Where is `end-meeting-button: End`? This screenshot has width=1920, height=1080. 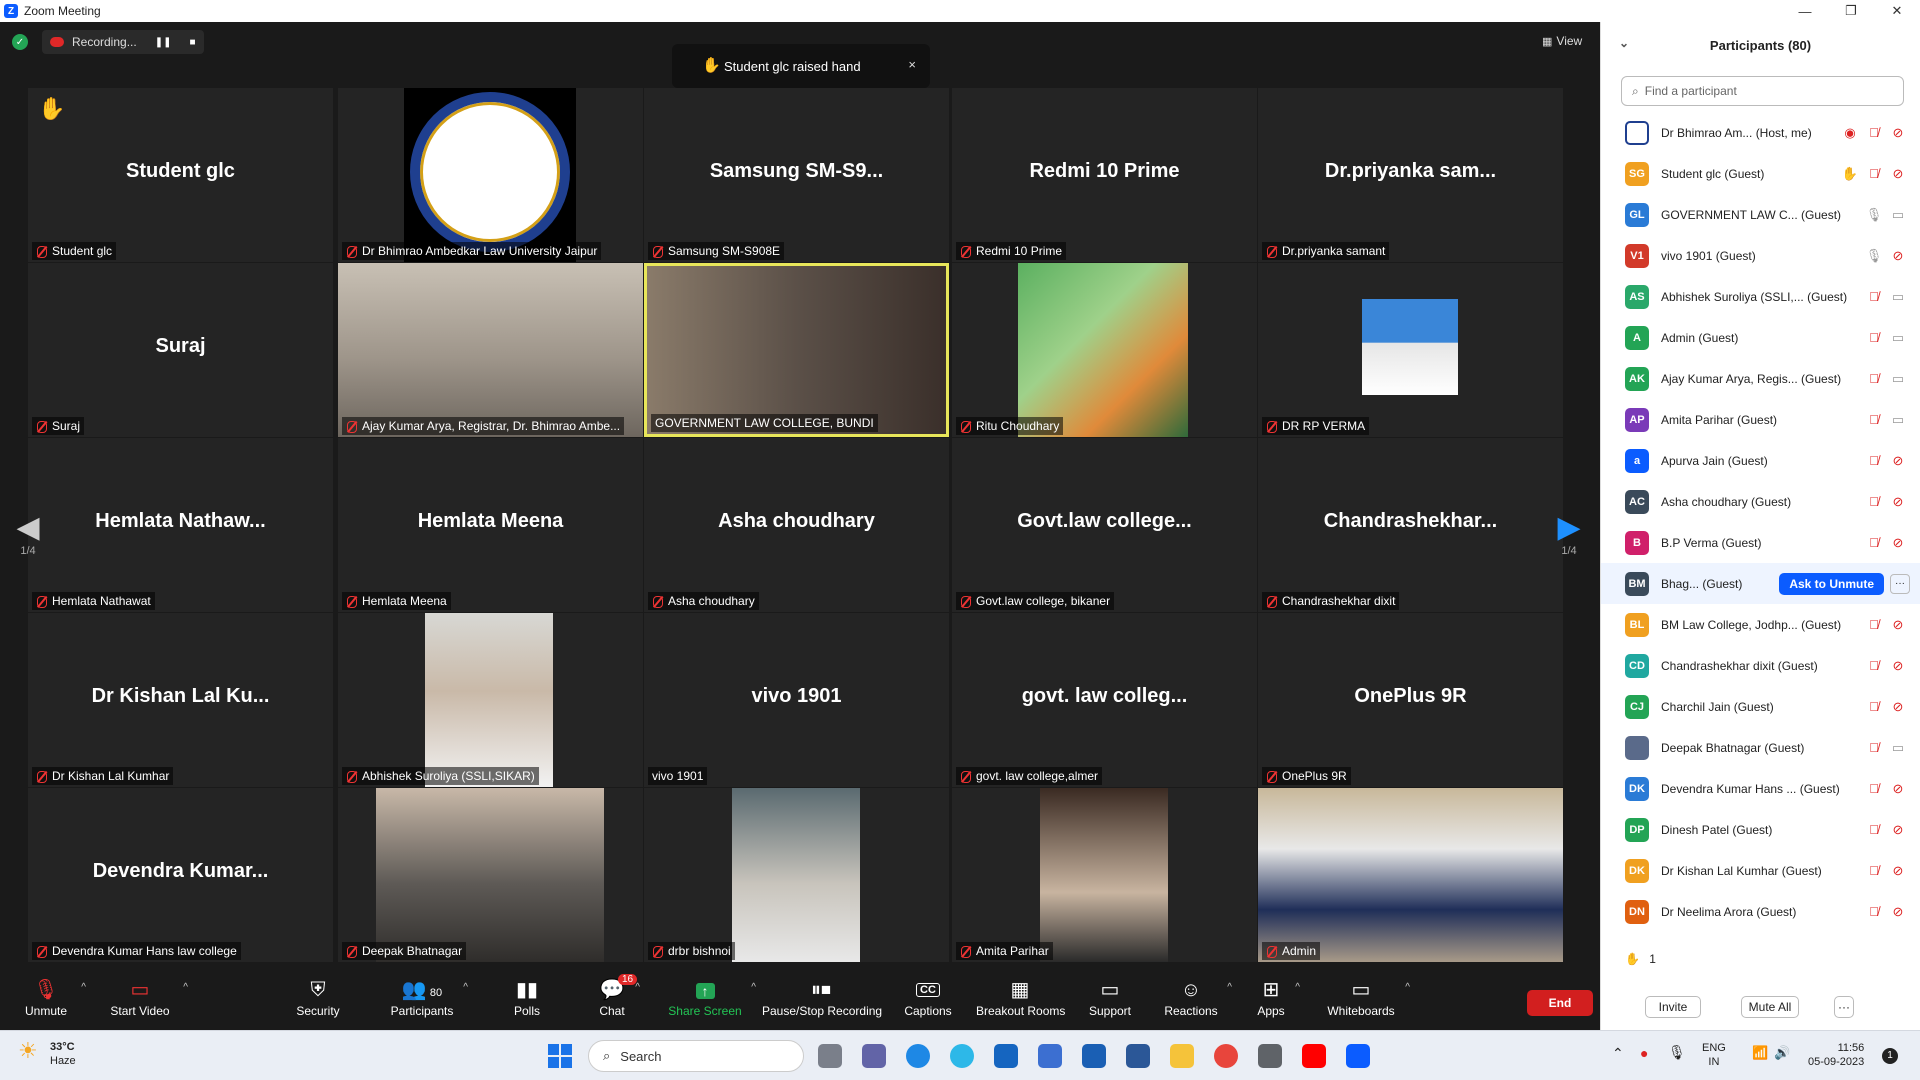 end-meeting-button: End is located at coordinates (1560, 1003).